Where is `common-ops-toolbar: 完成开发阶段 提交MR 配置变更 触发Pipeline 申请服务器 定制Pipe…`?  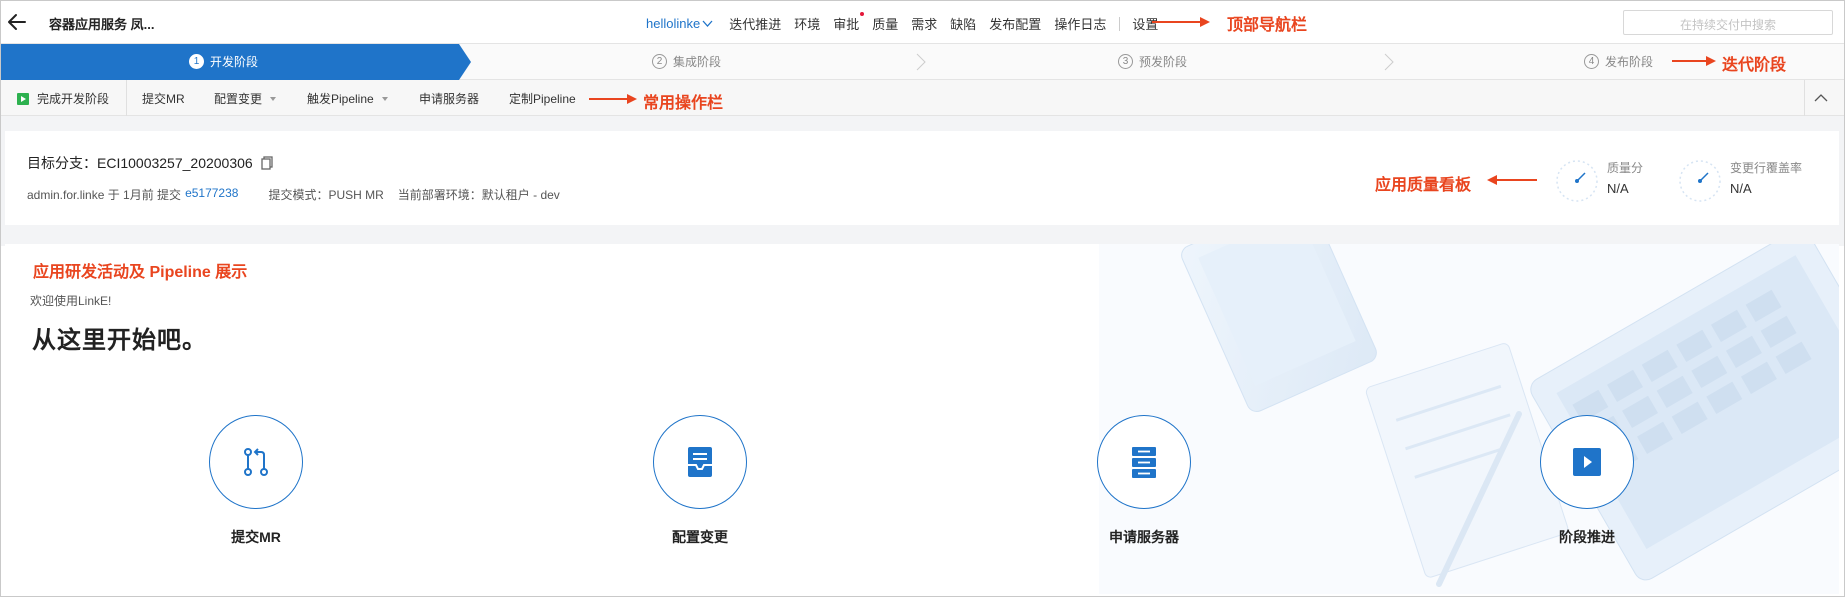 common-ops-toolbar: 完成开发阶段 提交MR 配置变更 触发Pipeline 申请服务器 定制Pipe… is located at coordinates (922, 98).